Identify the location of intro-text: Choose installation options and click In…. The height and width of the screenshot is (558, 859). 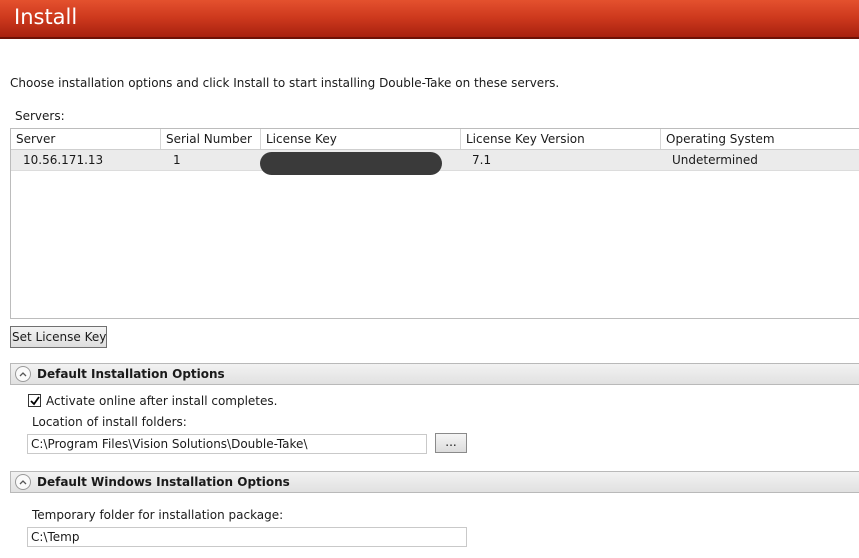
(285, 83).